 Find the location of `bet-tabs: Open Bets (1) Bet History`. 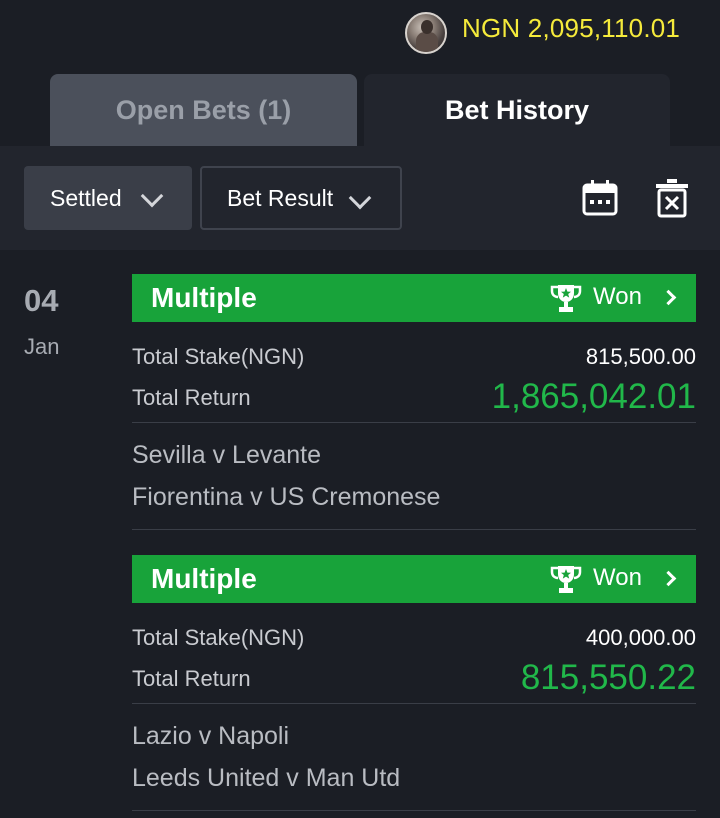

bet-tabs: Open Bets (1) Bet History is located at coordinates (360, 110).